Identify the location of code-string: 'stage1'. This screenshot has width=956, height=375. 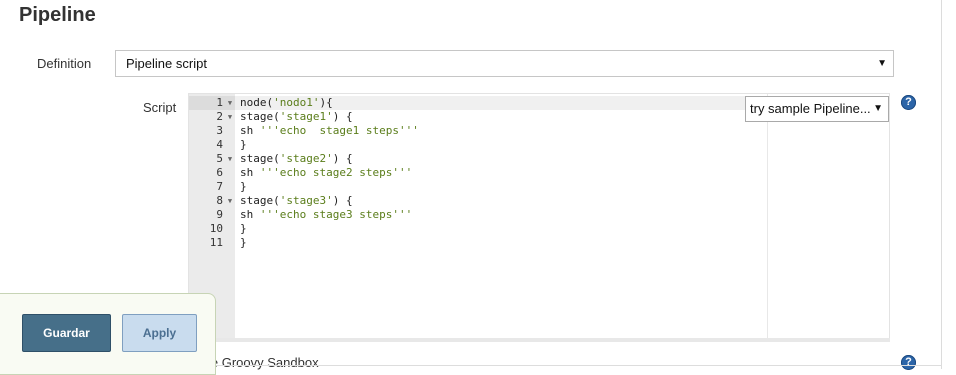
(306, 116).